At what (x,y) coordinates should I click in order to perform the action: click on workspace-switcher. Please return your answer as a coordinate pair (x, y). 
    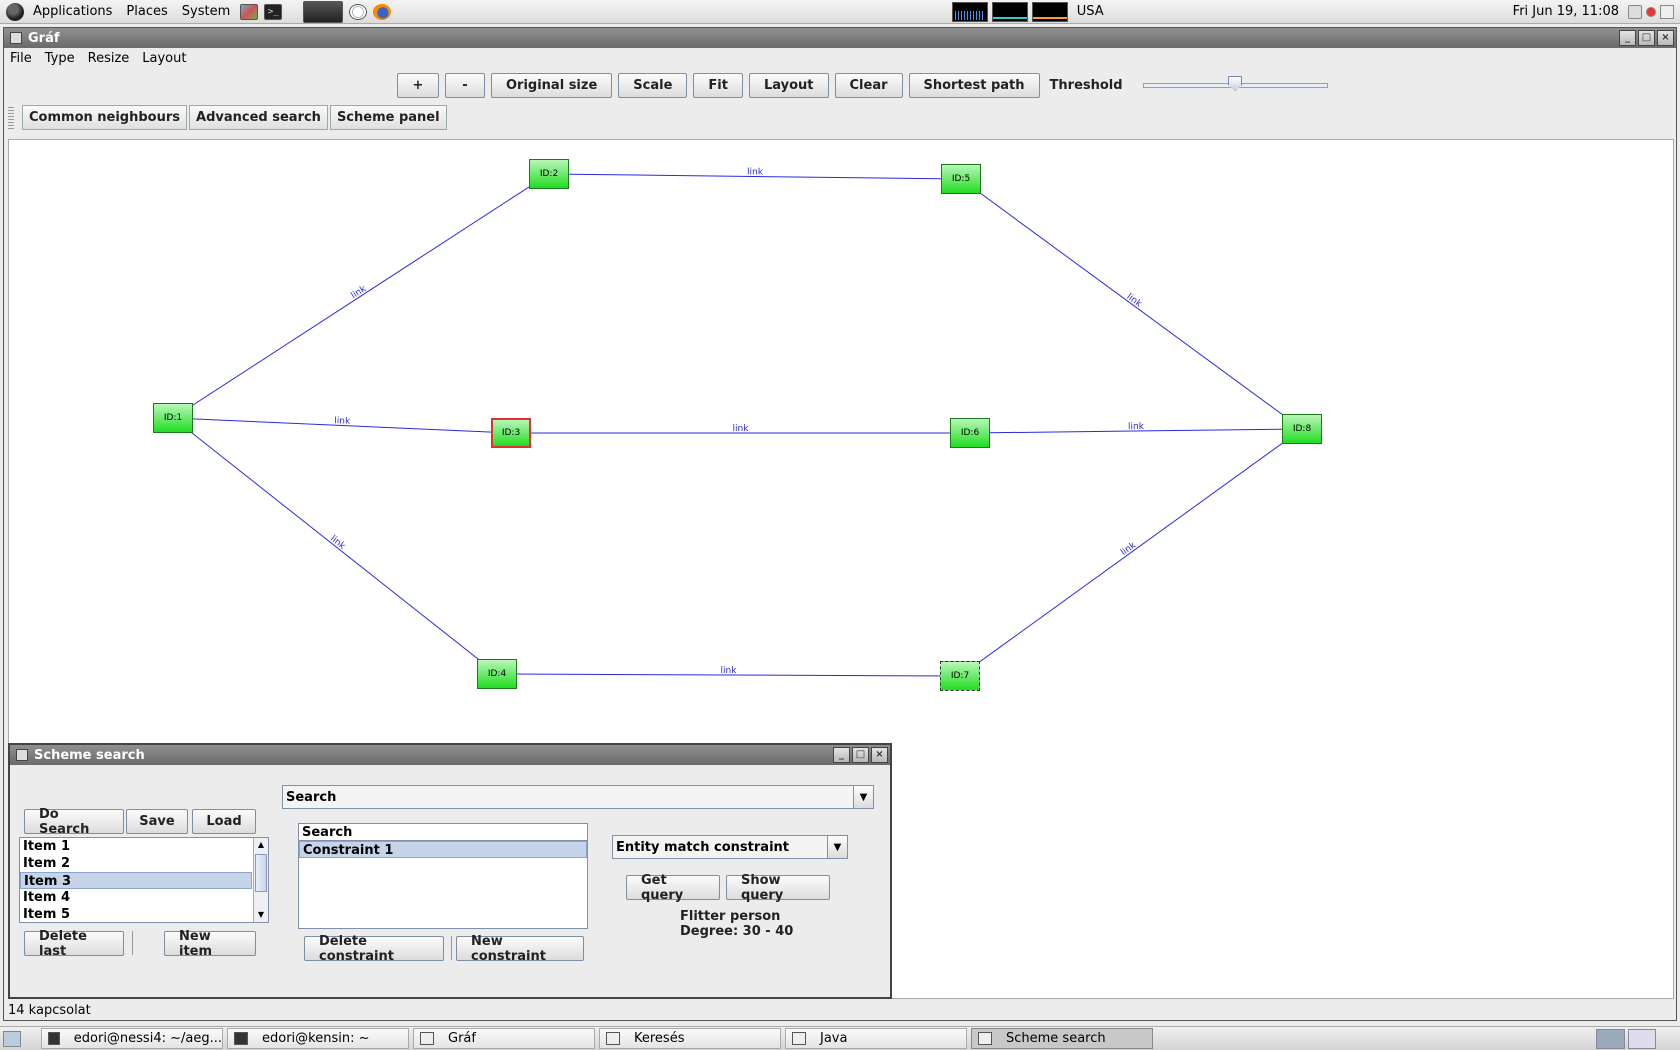
    Looking at the image, I should click on (1626, 1038).